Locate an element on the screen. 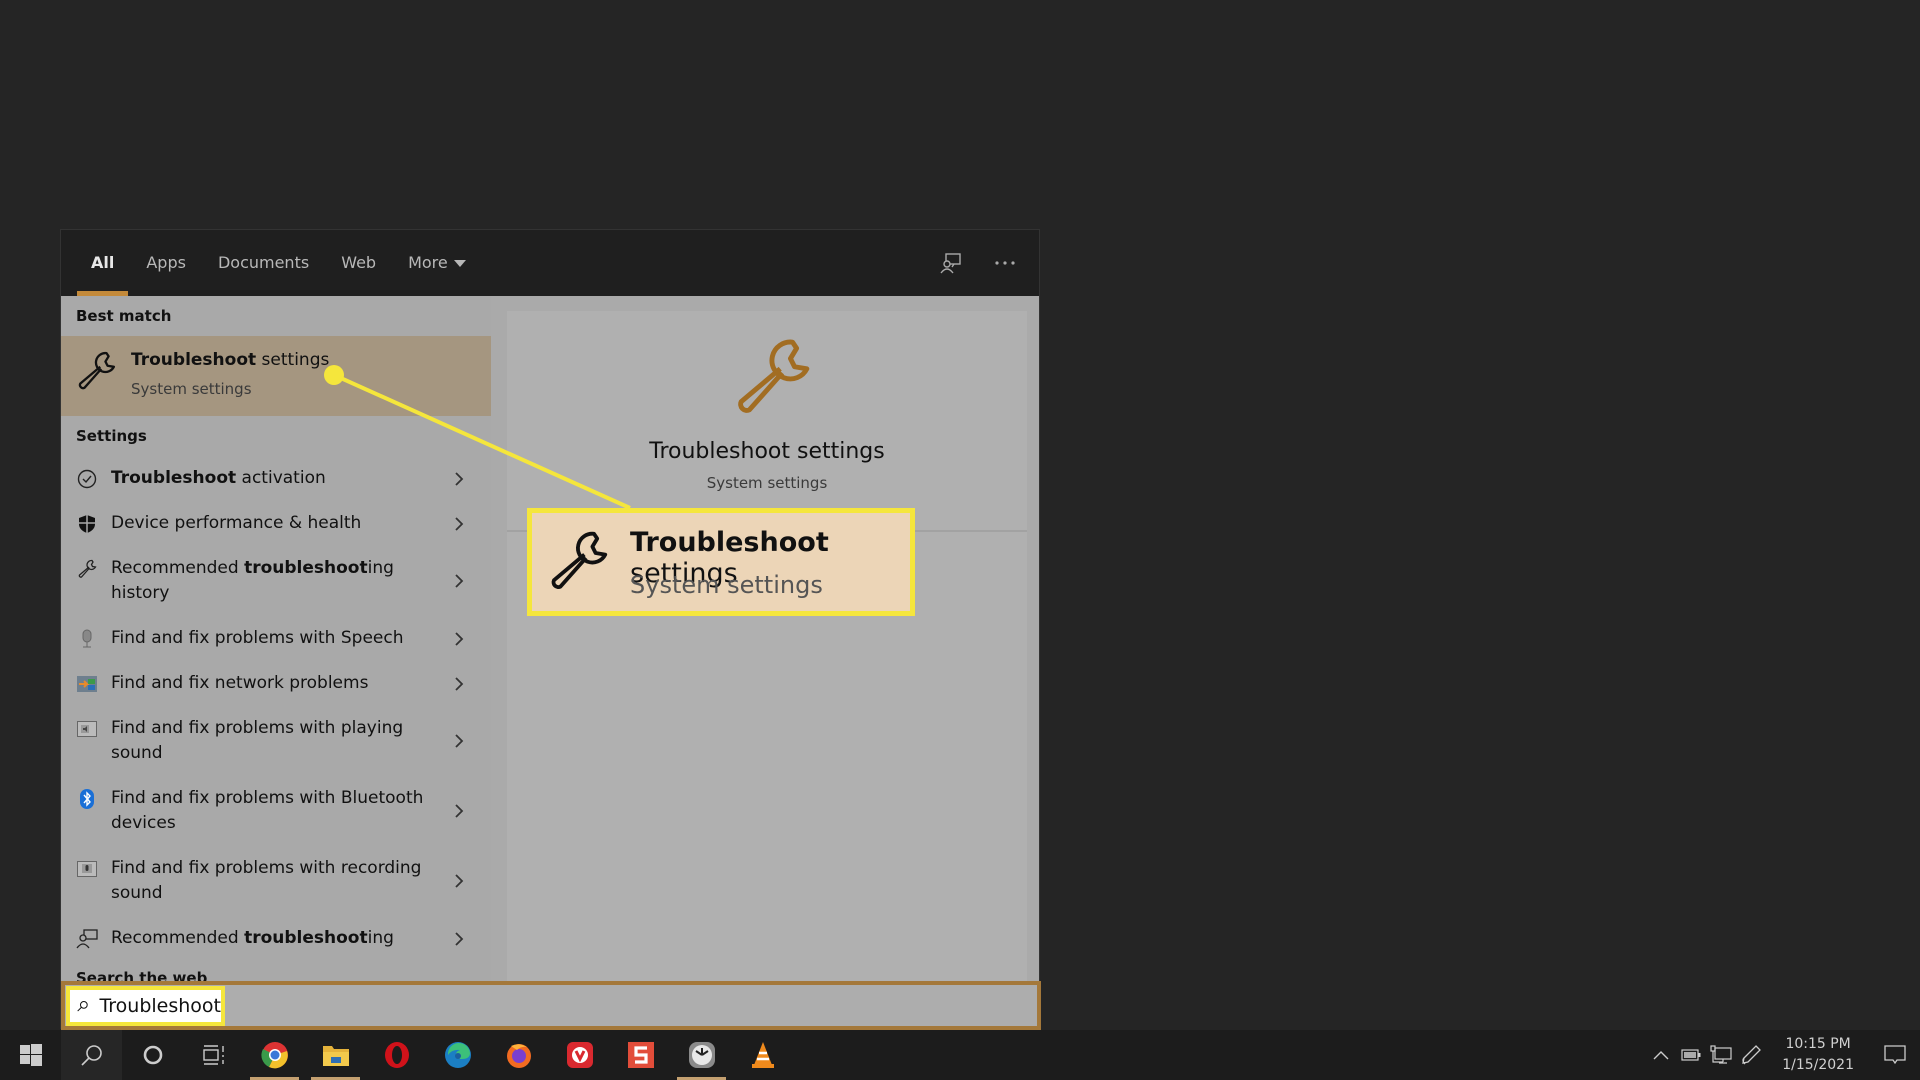  settings-header: Settings is located at coordinates (111, 436).